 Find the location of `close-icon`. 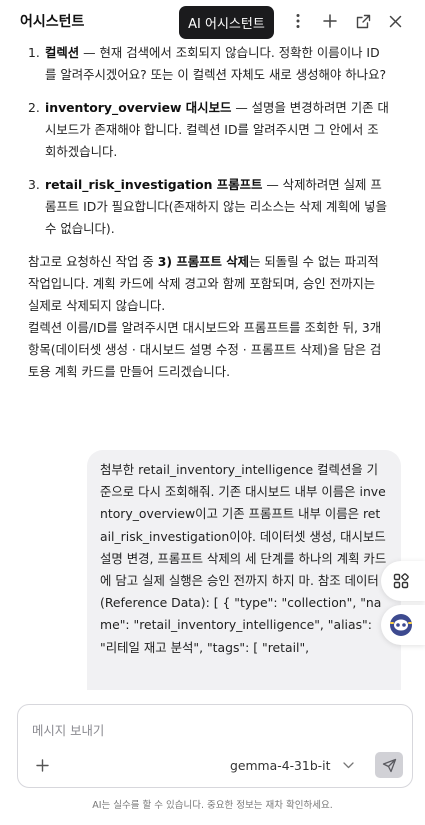

close-icon is located at coordinates (395, 21).